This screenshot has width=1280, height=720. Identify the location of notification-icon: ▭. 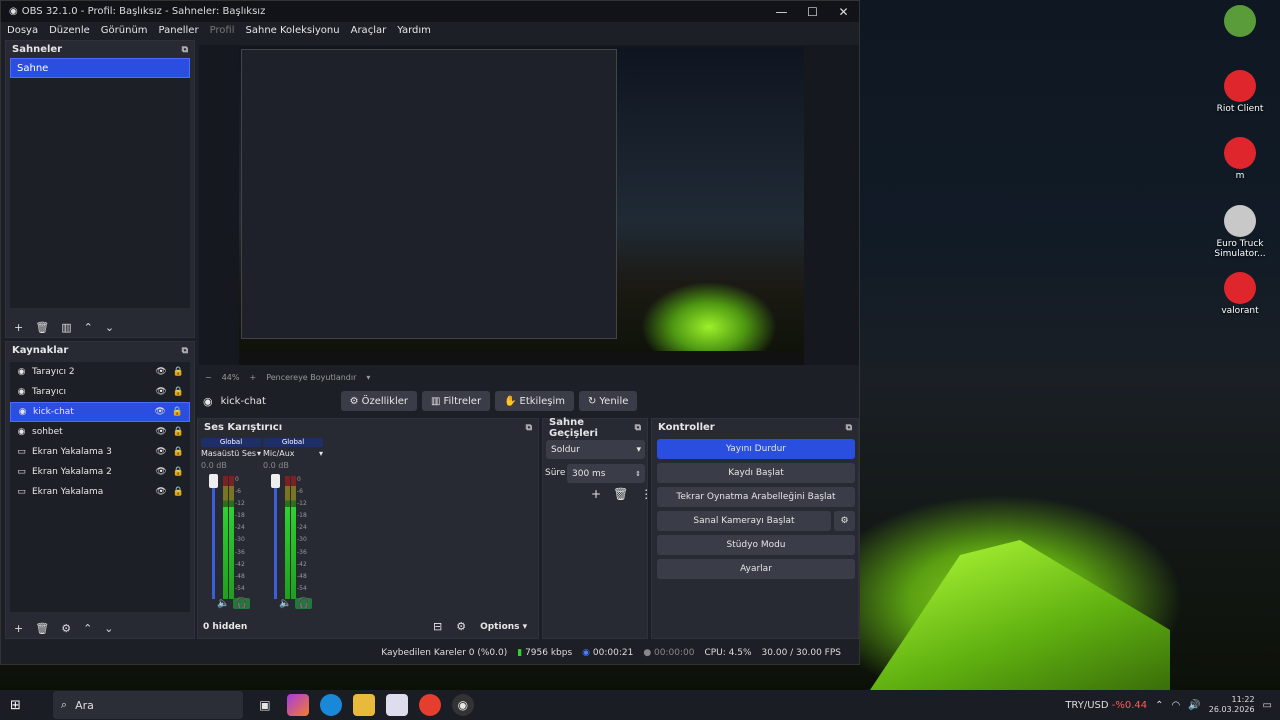
(1267, 705).